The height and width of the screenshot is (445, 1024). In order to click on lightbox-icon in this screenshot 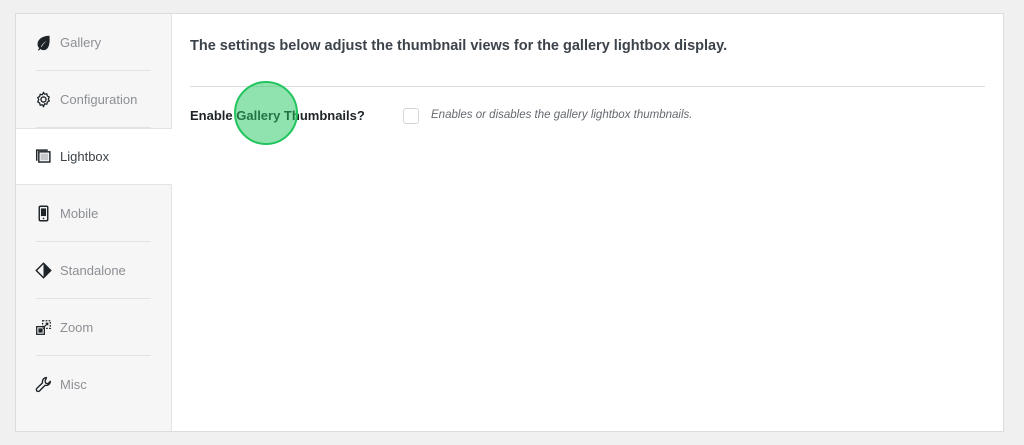, I will do `click(43, 157)`.